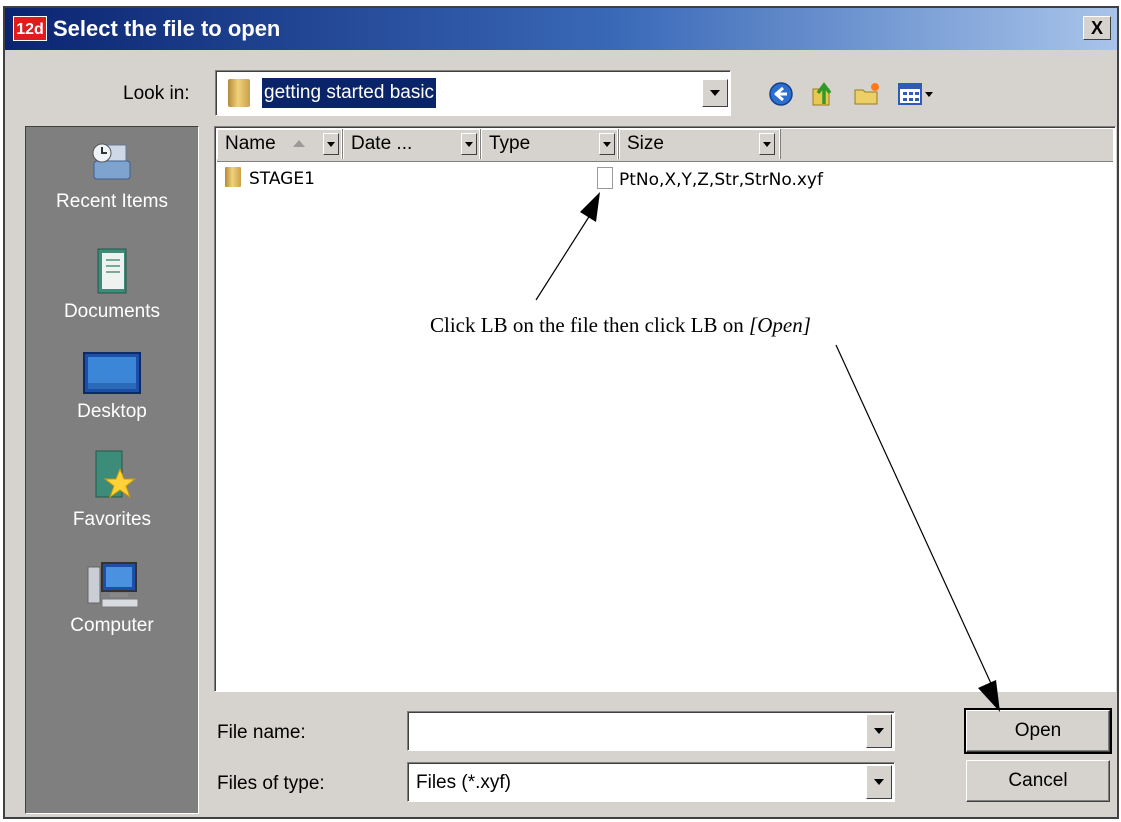 The image size is (1121, 822). Describe the element at coordinates (473, 93) in the screenshot. I see `look-in-dropdown: getting started basic` at that location.